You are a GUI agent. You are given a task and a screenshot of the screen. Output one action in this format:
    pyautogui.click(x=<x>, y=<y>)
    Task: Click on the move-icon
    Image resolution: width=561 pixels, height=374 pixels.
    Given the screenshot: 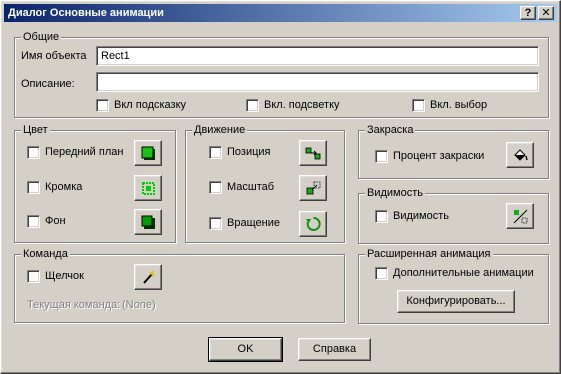 What is the action you would take?
    pyautogui.click(x=313, y=153)
    